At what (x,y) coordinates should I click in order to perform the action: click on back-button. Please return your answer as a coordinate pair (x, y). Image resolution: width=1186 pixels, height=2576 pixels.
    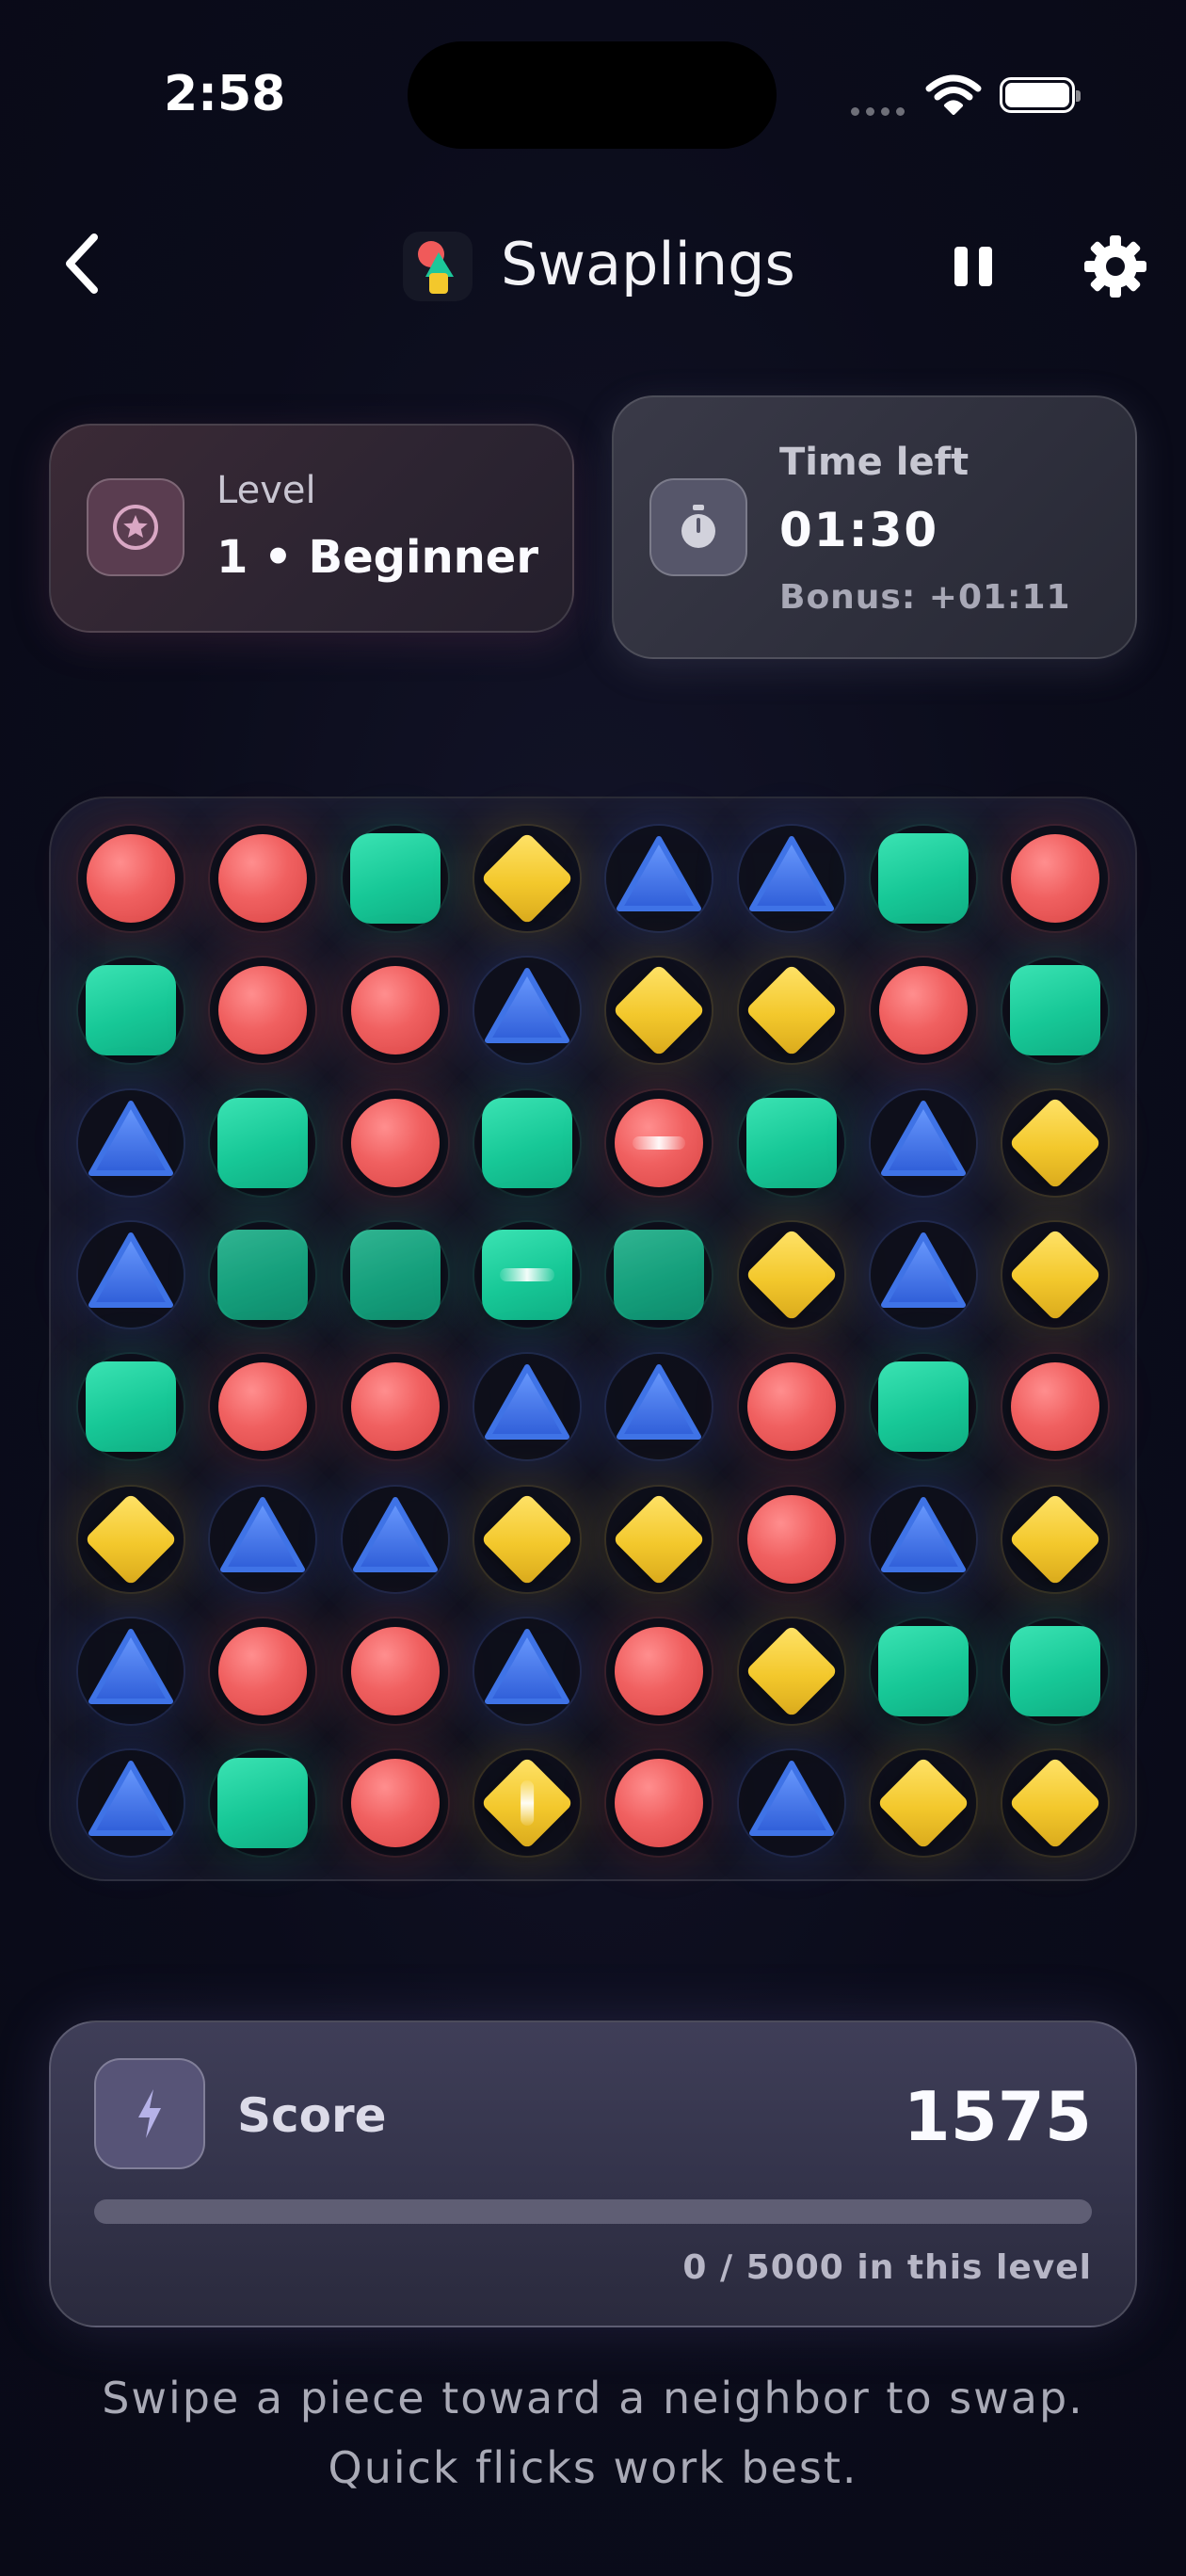
    Looking at the image, I should click on (83, 263).